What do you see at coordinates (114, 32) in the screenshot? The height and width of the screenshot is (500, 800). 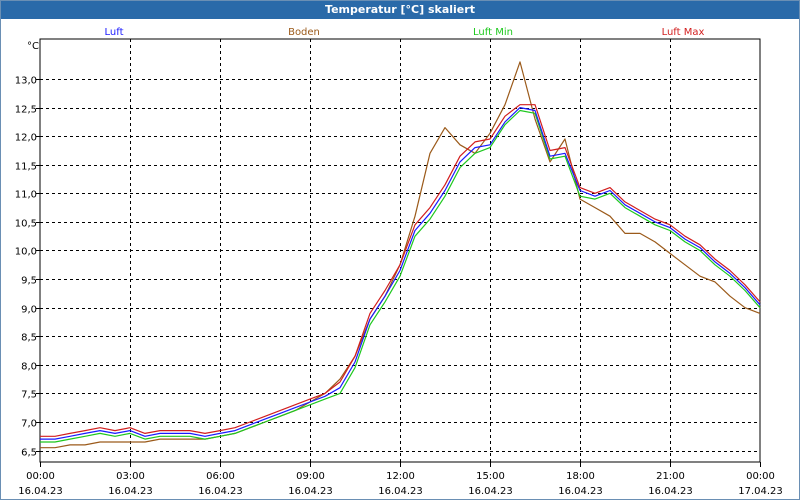 I see `legend-luft: Luft` at bounding box center [114, 32].